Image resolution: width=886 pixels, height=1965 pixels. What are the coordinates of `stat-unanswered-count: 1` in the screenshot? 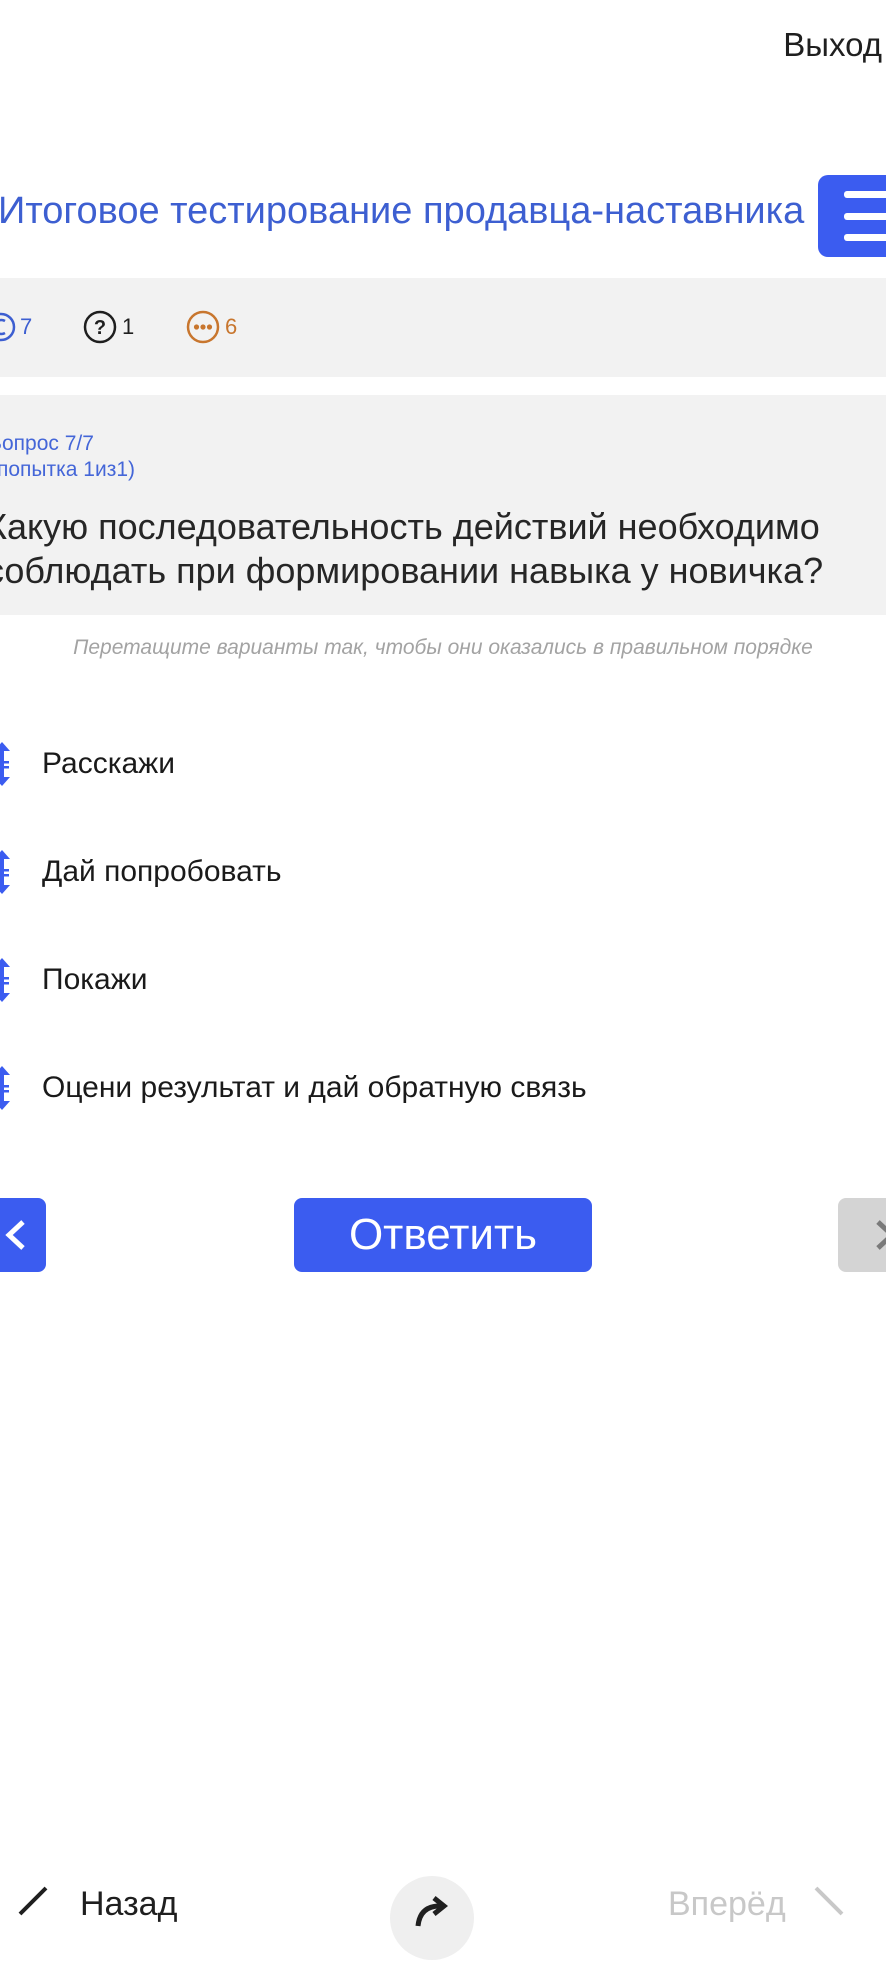 It's located at (128, 326).